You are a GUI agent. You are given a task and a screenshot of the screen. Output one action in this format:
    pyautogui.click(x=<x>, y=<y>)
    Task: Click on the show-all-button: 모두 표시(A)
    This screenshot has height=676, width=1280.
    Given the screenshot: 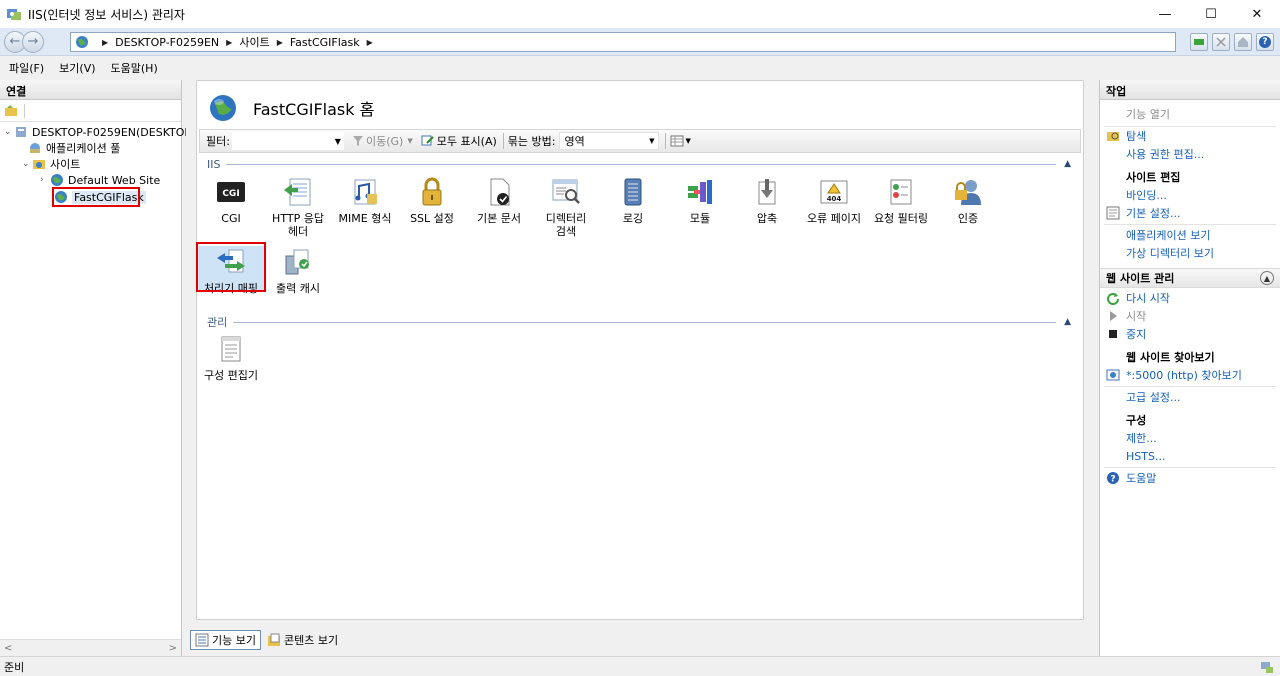 What is the action you would take?
    pyautogui.click(x=459, y=141)
    